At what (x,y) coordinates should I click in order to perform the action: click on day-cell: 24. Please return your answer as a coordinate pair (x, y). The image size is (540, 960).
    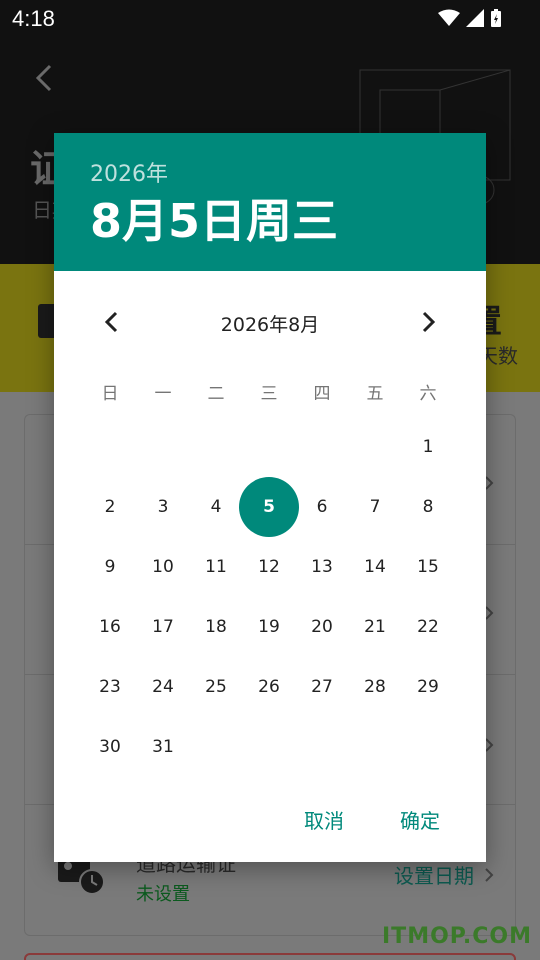
    Looking at the image, I should click on (163, 687).